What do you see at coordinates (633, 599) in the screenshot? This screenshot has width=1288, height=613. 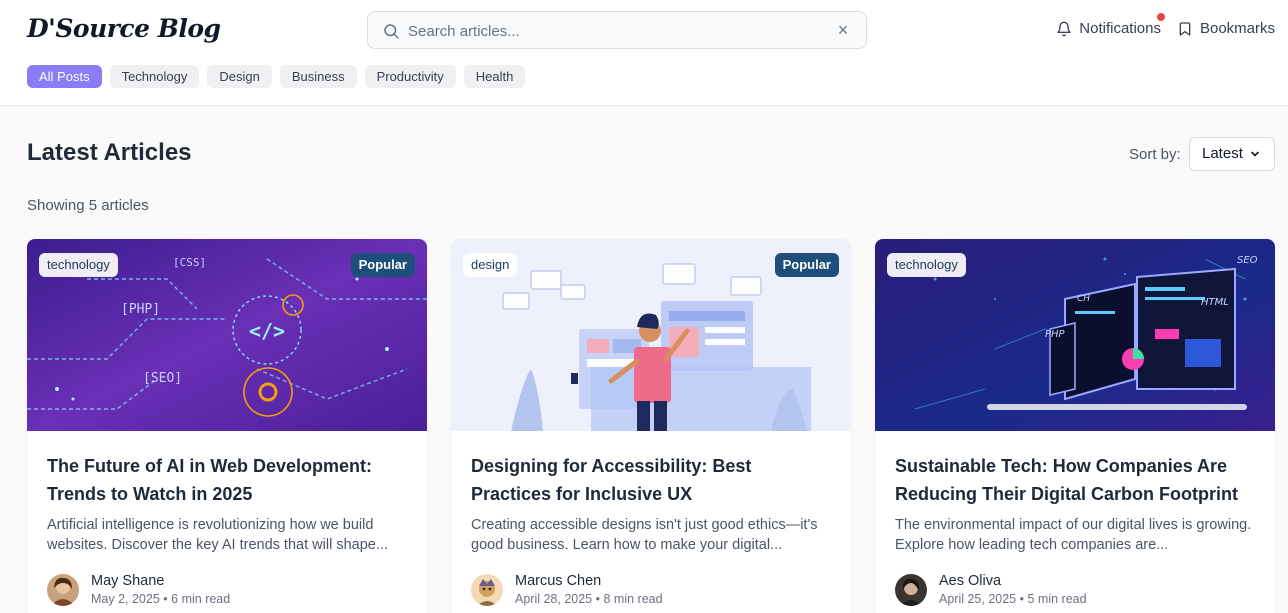 I see `read-time: 8 min read` at bounding box center [633, 599].